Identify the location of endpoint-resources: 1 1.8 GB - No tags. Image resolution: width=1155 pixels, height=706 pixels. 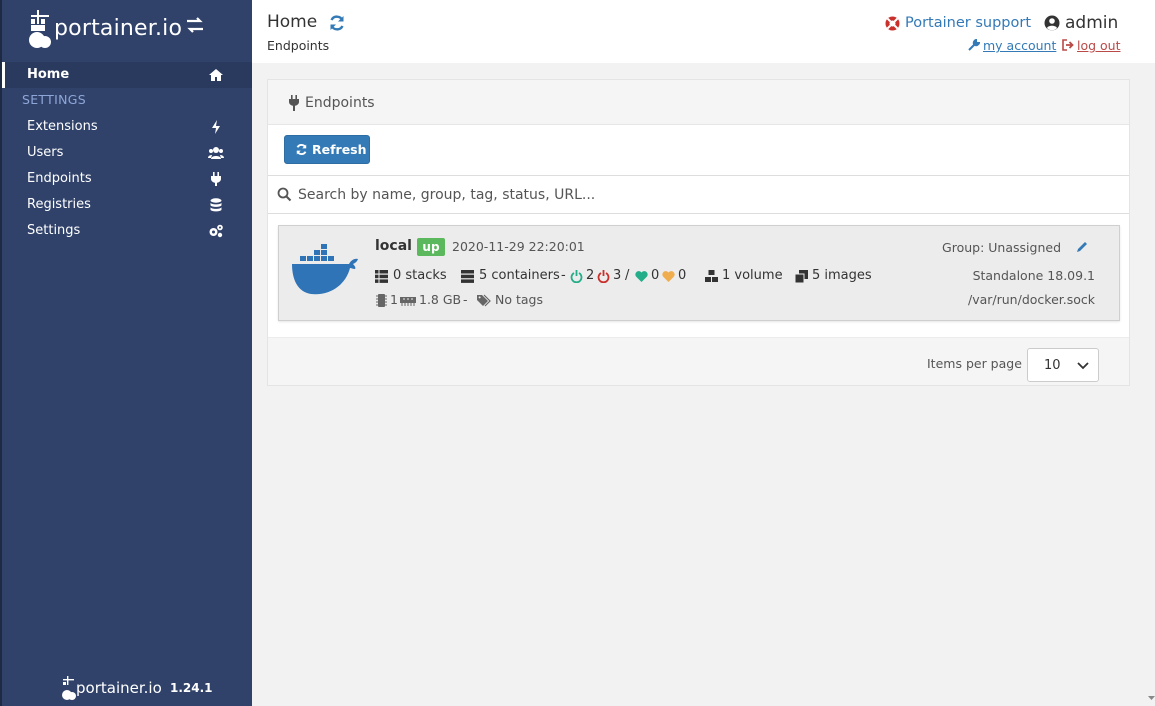
(525, 301).